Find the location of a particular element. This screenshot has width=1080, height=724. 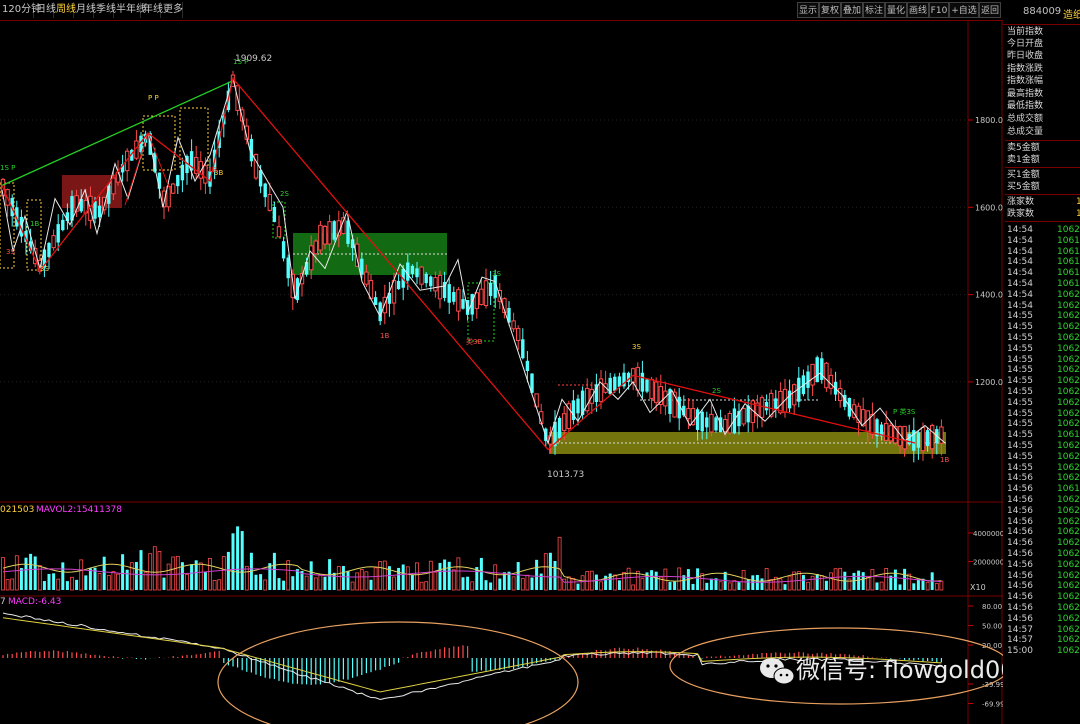

back-button: 返回 is located at coordinates (990, 10).